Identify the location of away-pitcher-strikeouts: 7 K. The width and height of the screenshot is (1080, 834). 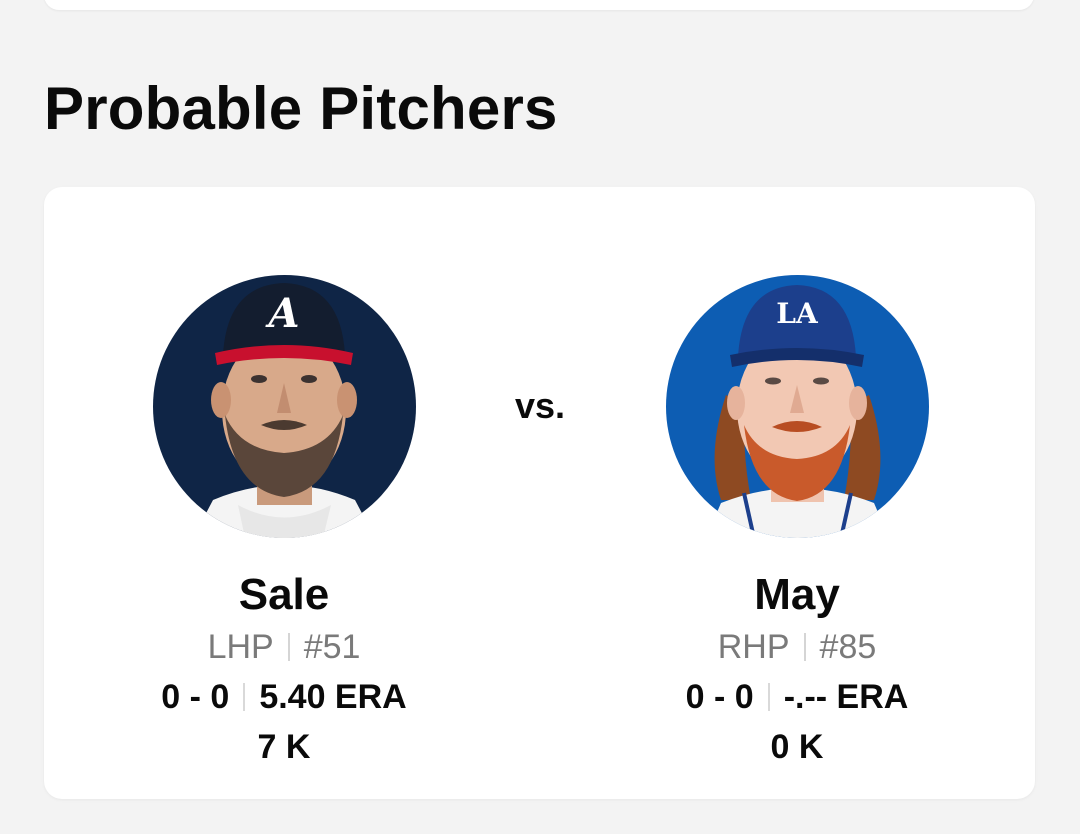
(284, 747).